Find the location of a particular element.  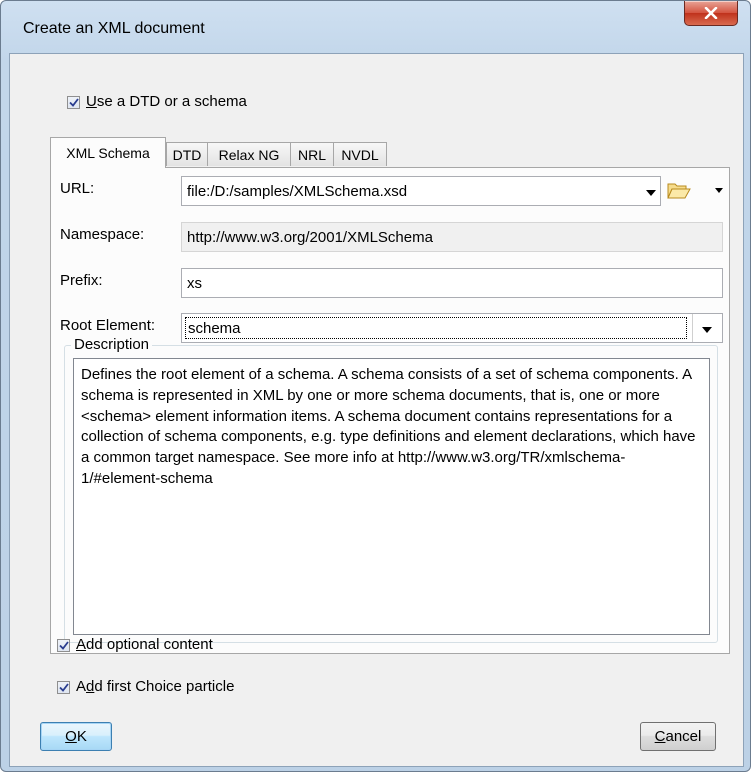

prefix-value: xs is located at coordinates (194, 283).